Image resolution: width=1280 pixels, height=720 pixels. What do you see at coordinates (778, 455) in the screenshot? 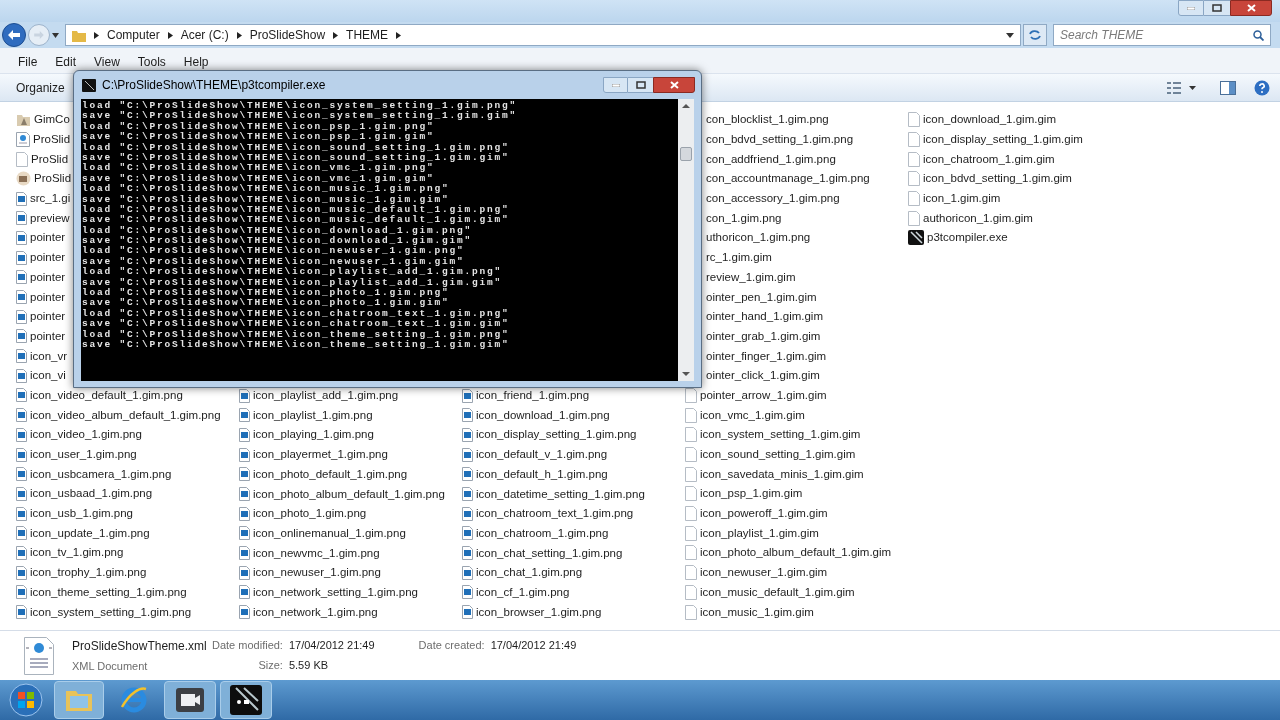
I see `file-name: icon_sound_setting_1.gim.gim` at bounding box center [778, 455].